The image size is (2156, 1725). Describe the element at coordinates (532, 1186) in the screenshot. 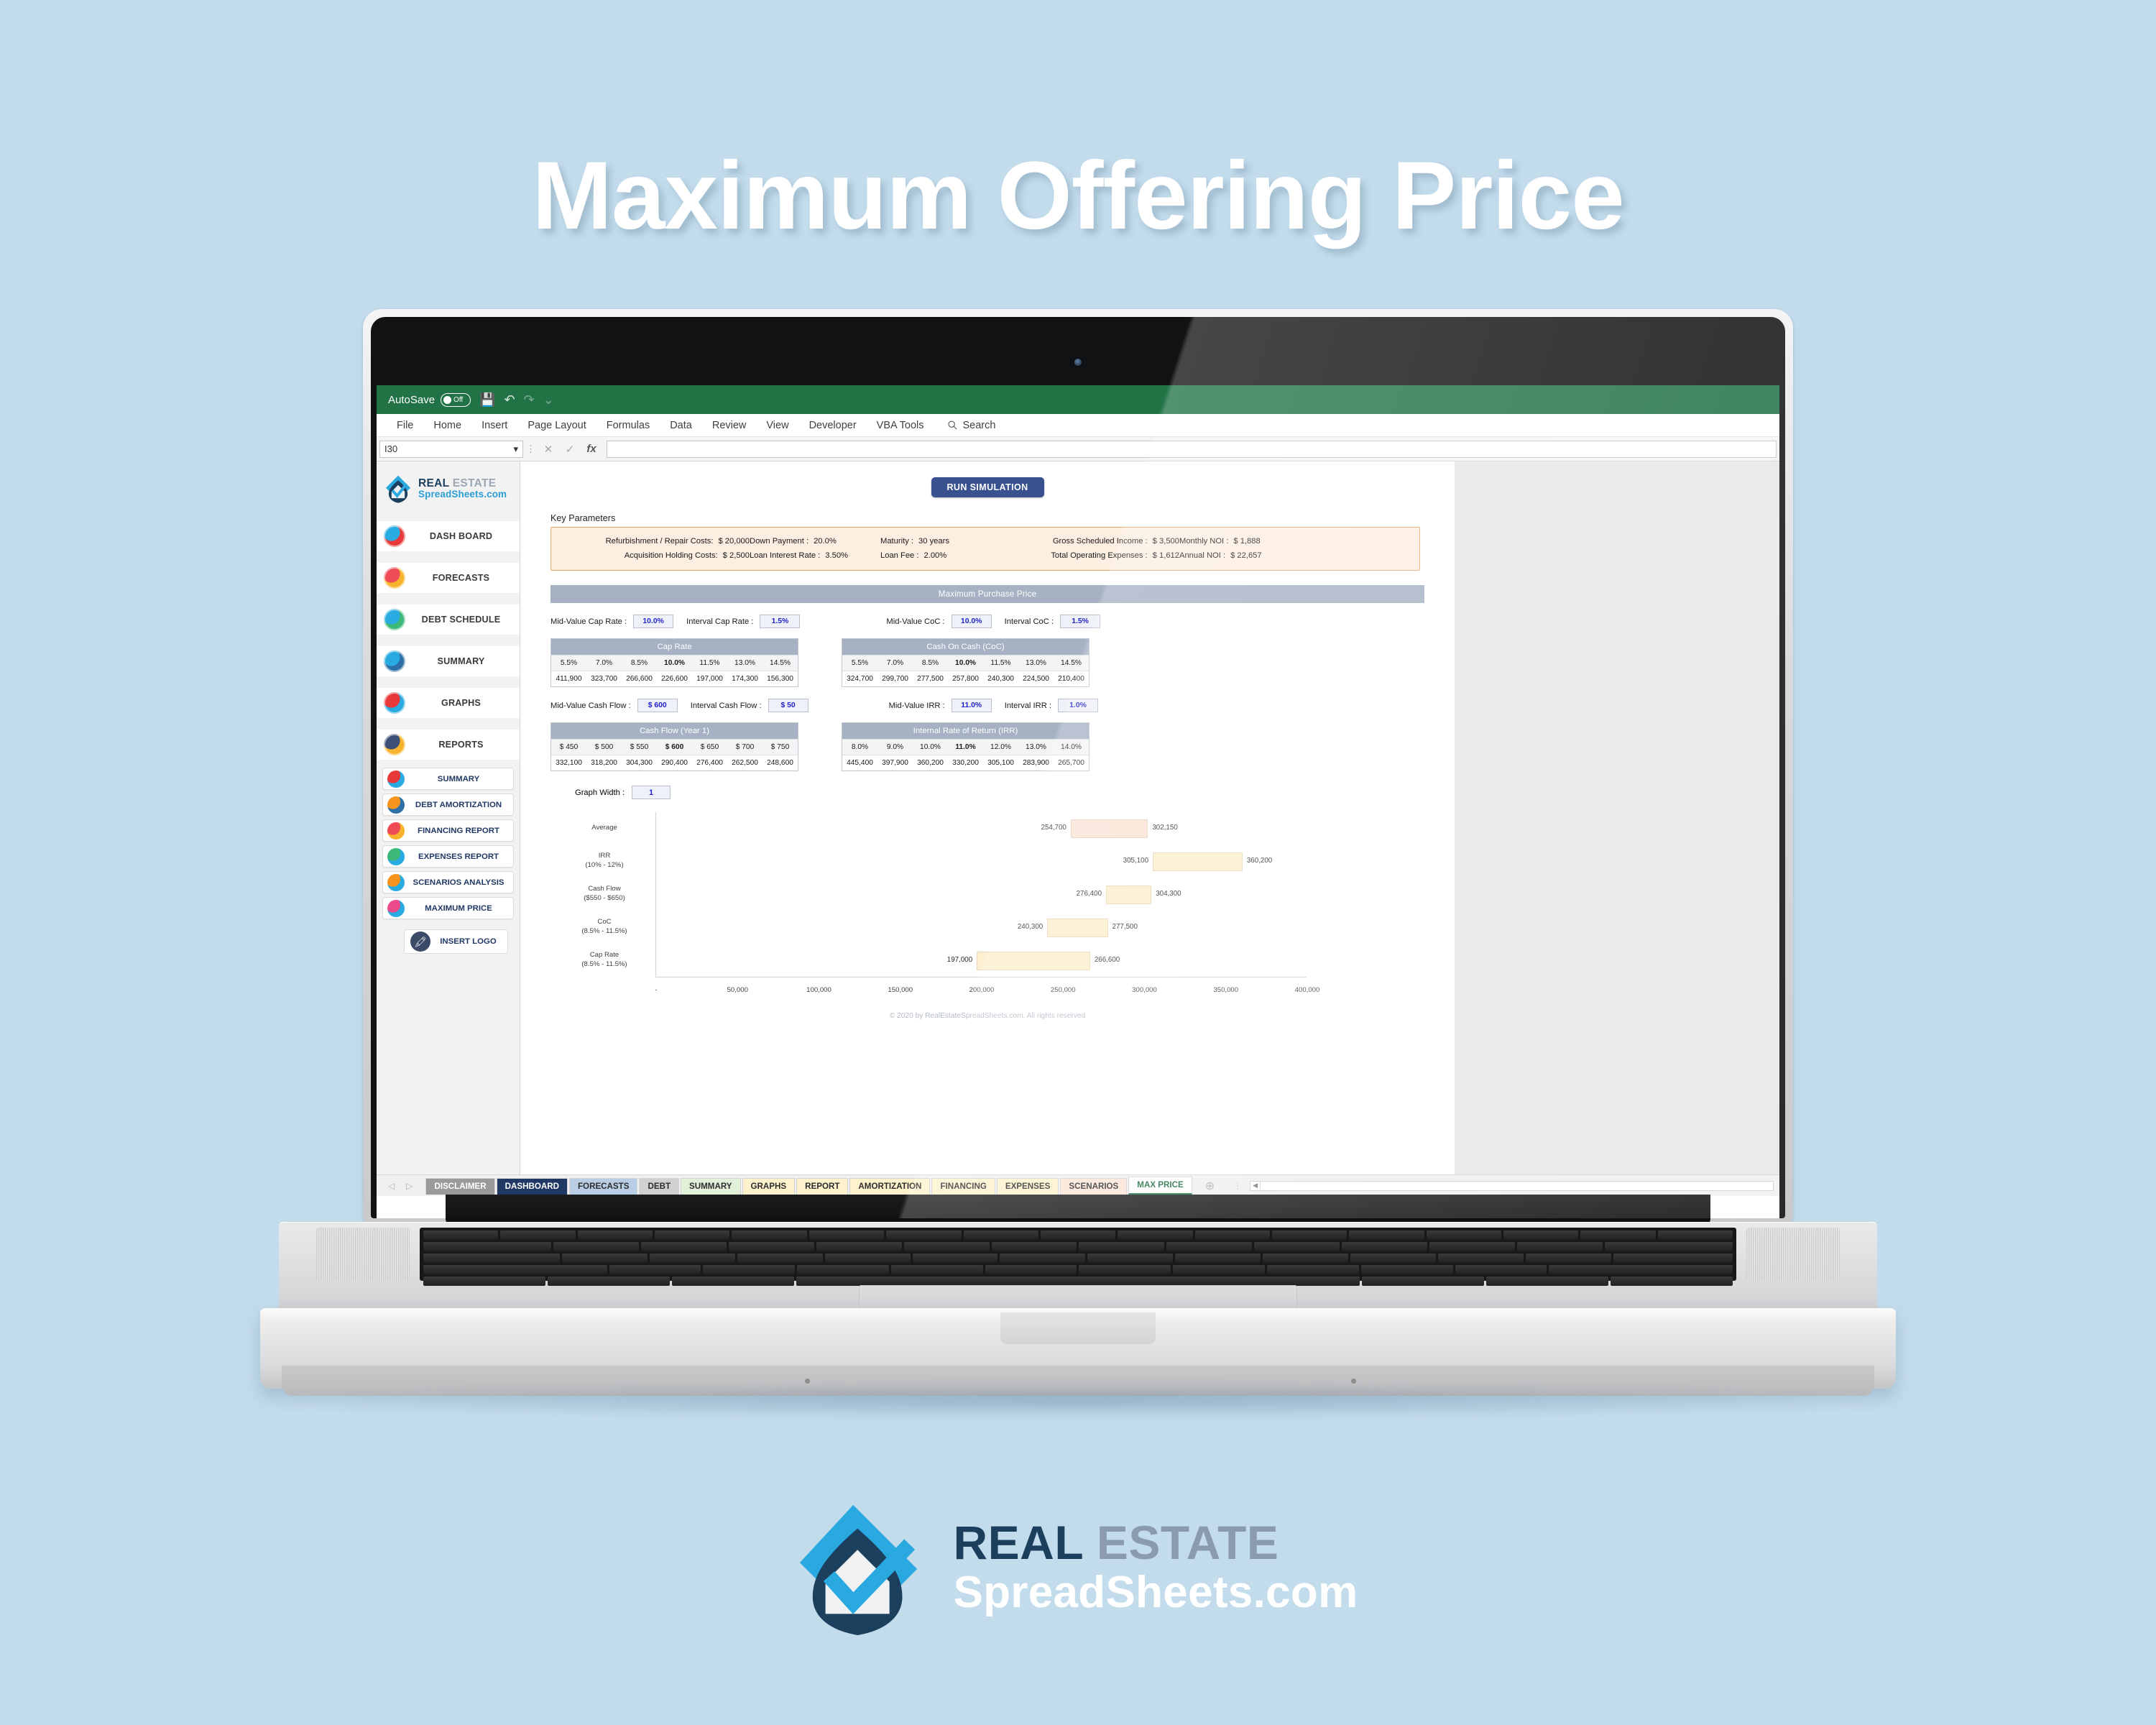

I see `sheet-tab-dashboard: DASHBOARD` at that location.